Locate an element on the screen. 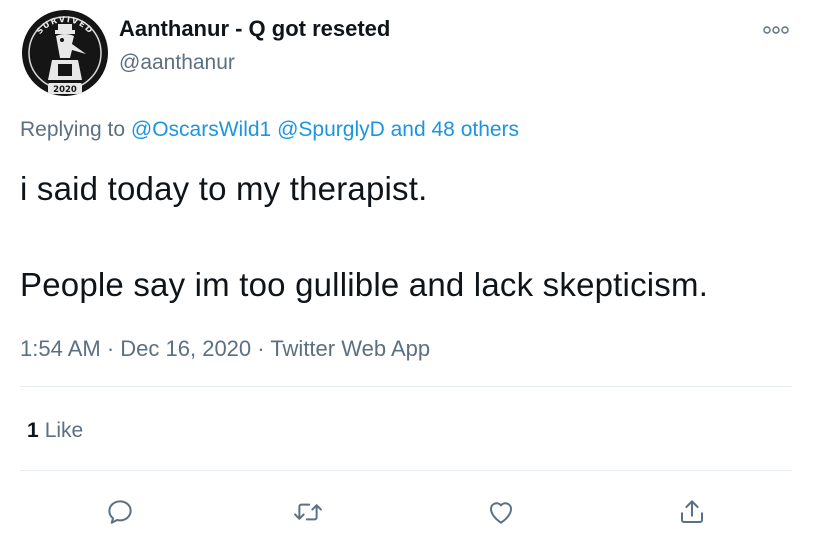  avatar-bottom-text: 2020 is located at coordinates (65, 90).